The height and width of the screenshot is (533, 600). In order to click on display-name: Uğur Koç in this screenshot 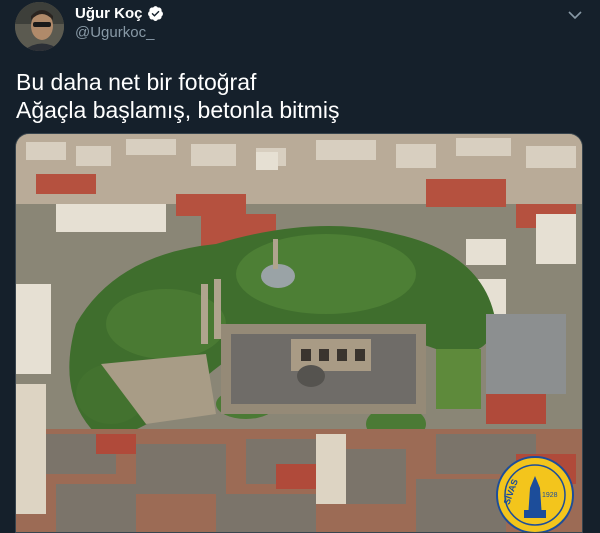, I will do `click(109, 13)`.